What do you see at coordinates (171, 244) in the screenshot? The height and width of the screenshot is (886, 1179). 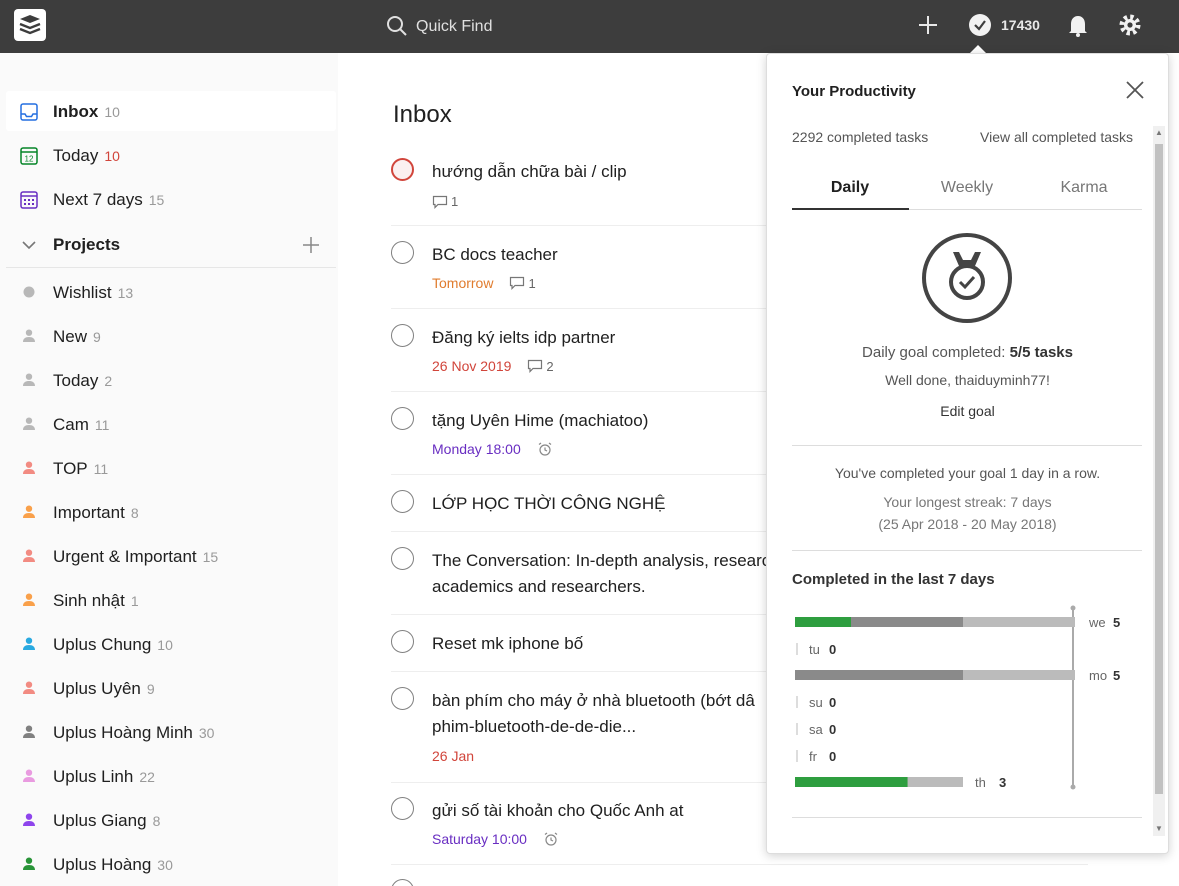 I see `projects-header: Projects` at bounding box center [171, 244].